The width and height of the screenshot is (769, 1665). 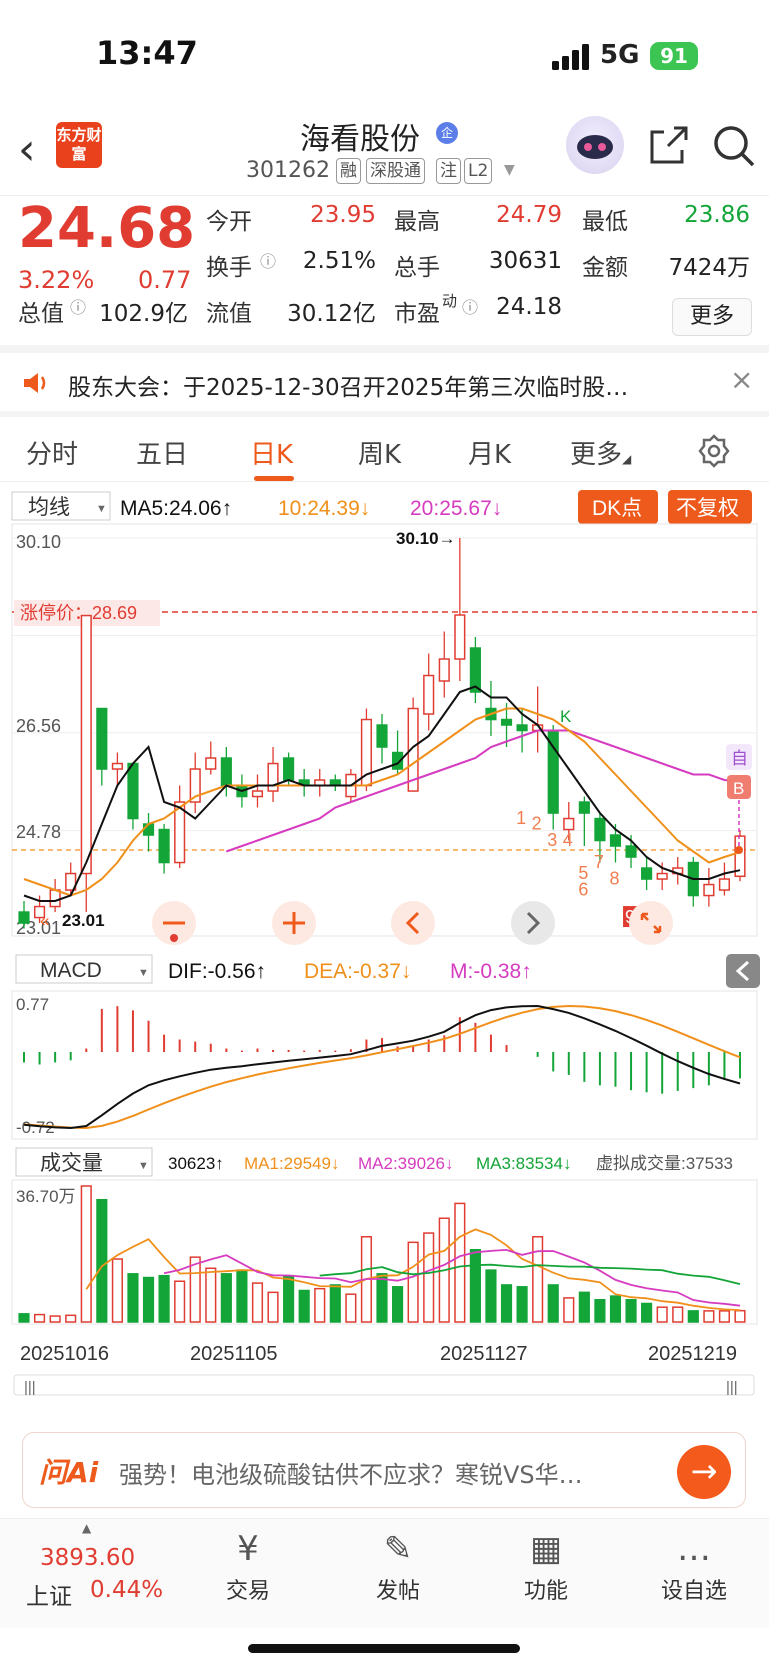 What do you see at coordinates (595, 145) in the screenshot?
I see `assistant-avatar` at bounding box center [595, 145].